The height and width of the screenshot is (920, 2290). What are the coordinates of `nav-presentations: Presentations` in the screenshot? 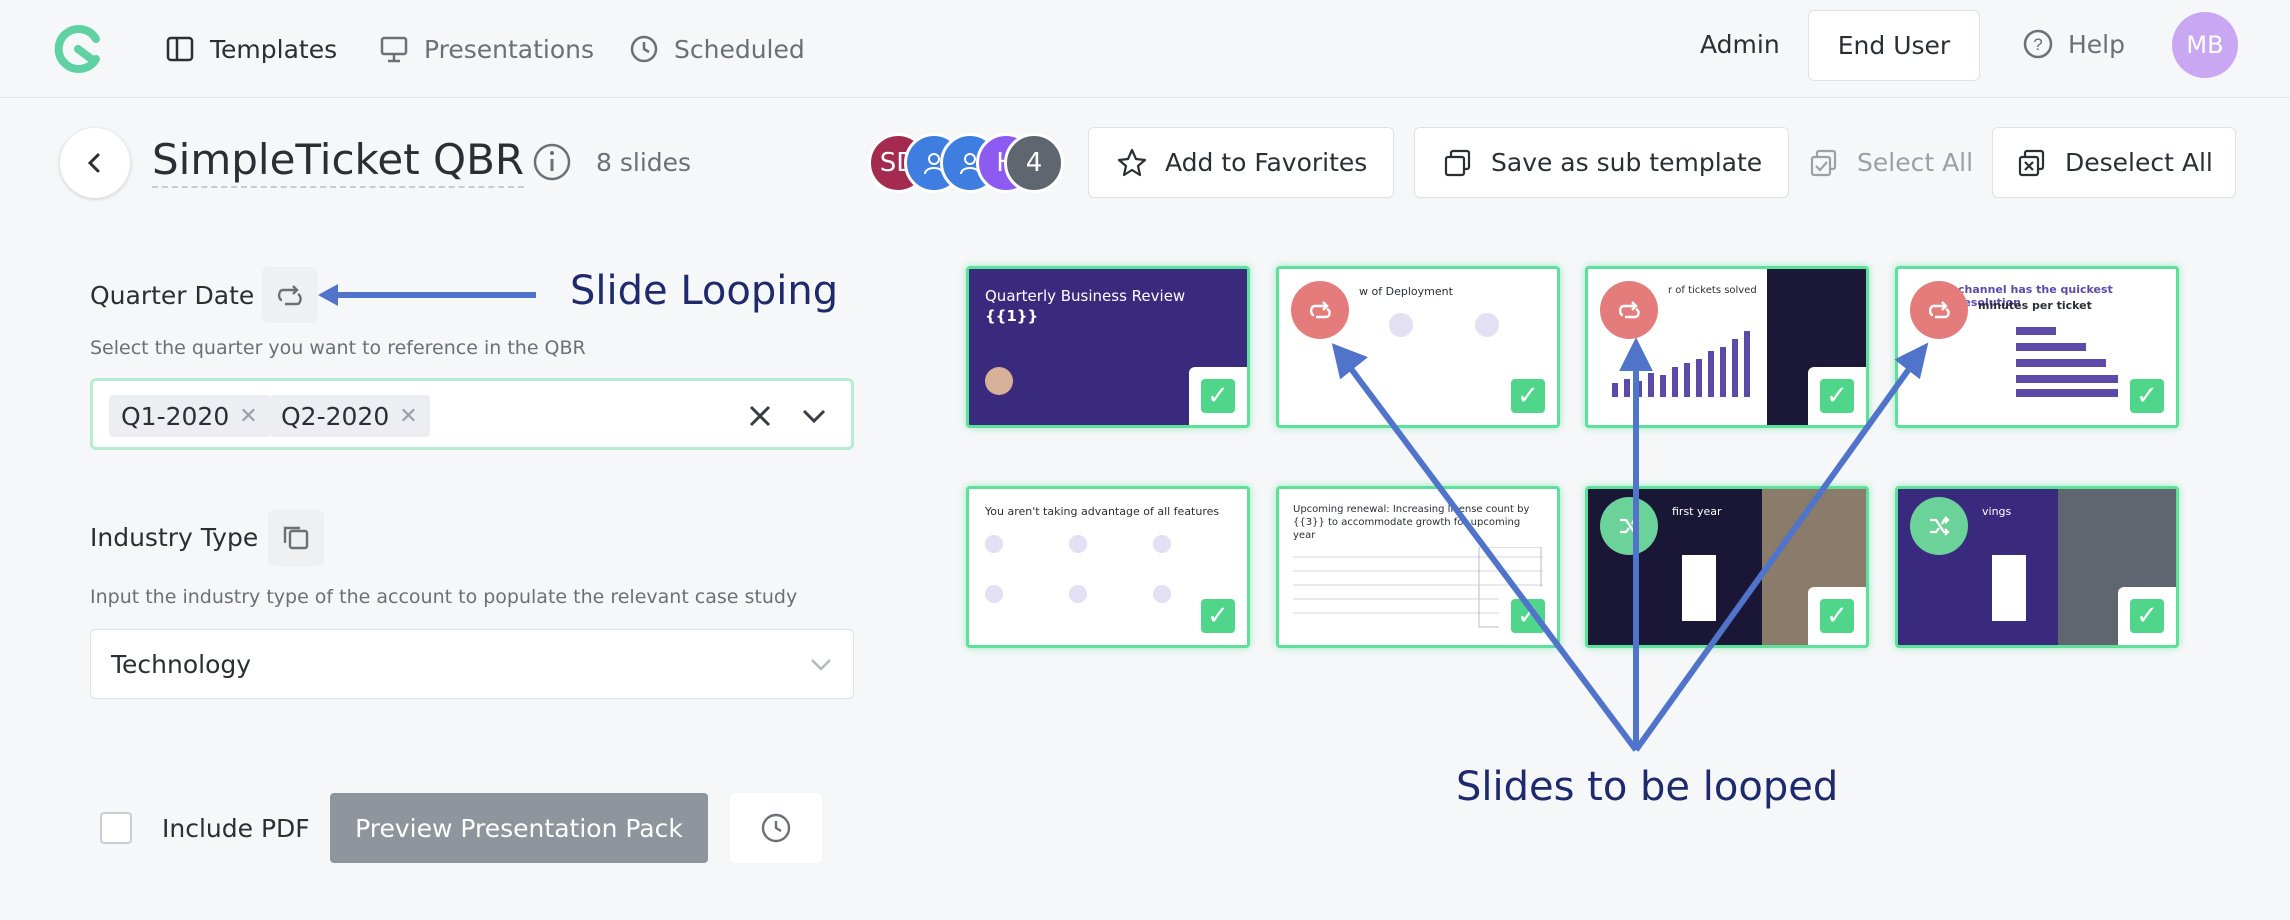 It's located at (486, 49).